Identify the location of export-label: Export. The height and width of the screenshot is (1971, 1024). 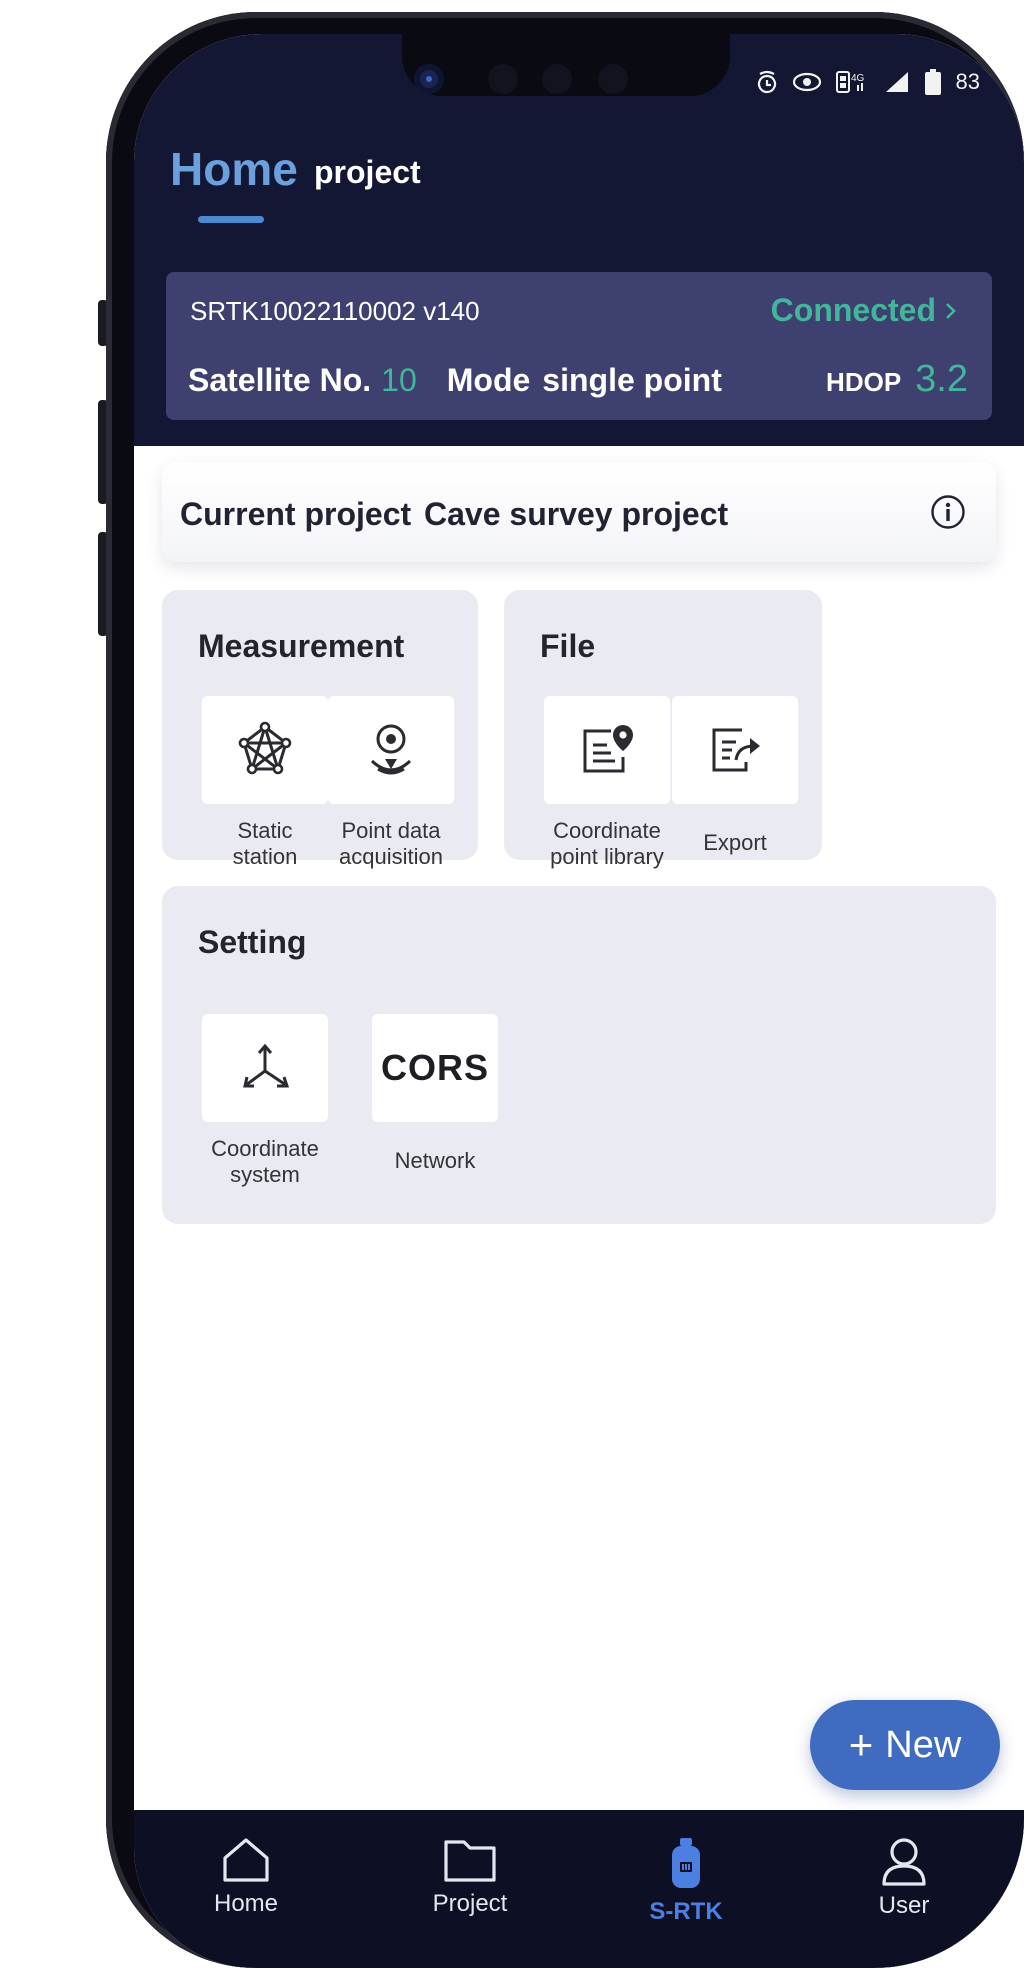
(735, 842).